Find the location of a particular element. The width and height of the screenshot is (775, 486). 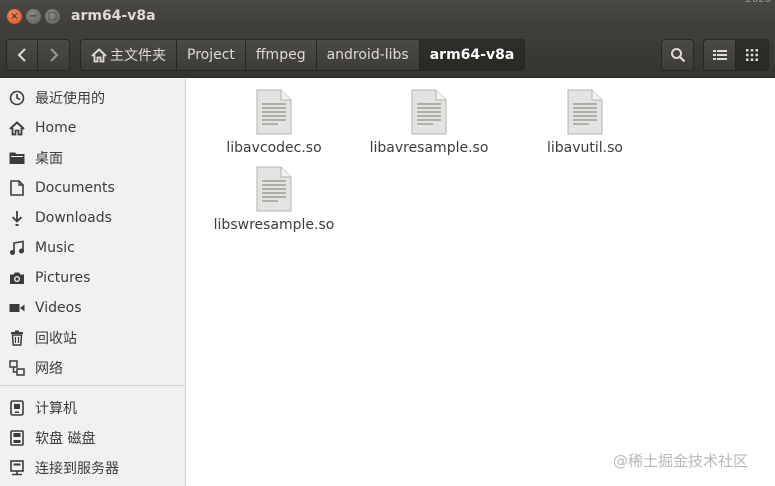

view-toggle is located at coordinates (736, 55).